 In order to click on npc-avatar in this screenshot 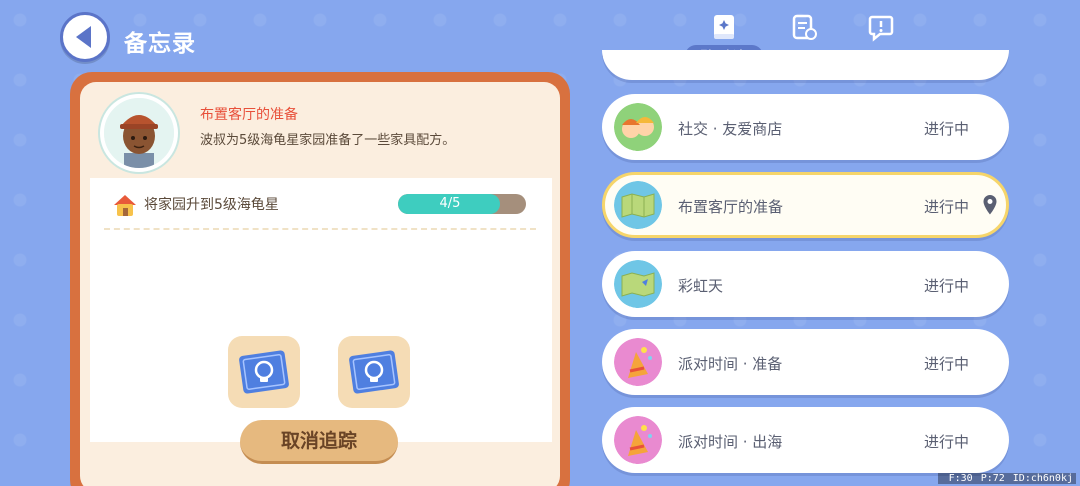, I will do `click(139, 133)`.